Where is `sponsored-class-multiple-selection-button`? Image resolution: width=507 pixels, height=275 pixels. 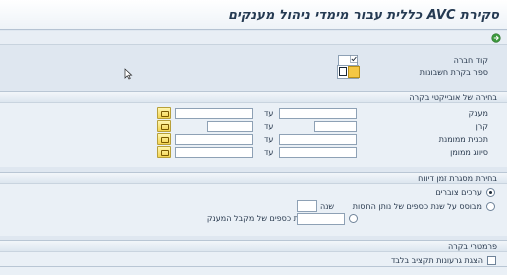 sponsored-class-multiple-selection-button is located at coordinates (164, 152).